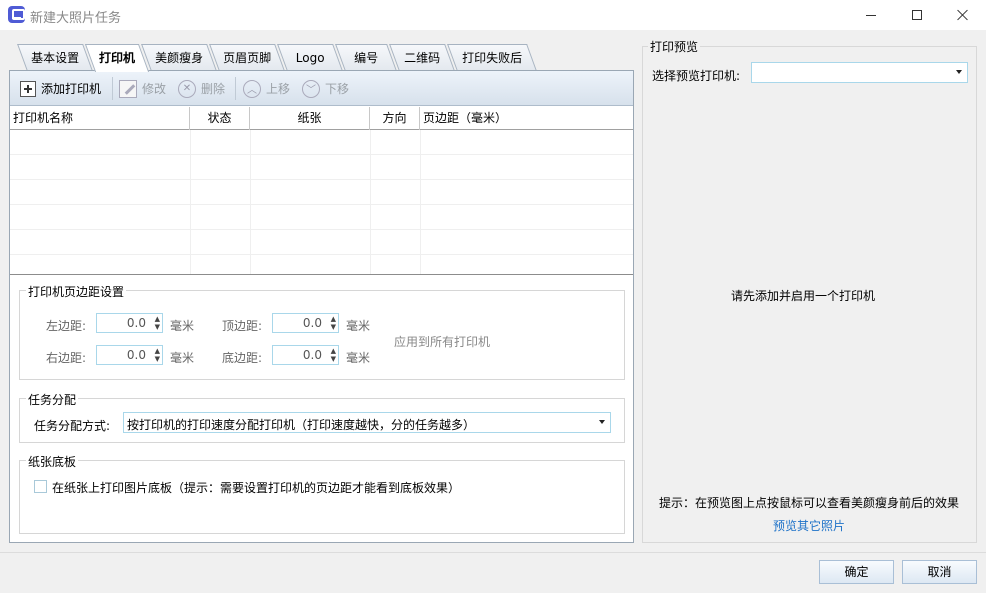  Describe the element at coordinates (129, 355) in the screenshot. I see `right-margin-spinner: 0.0 ▲ ▼` at that location.